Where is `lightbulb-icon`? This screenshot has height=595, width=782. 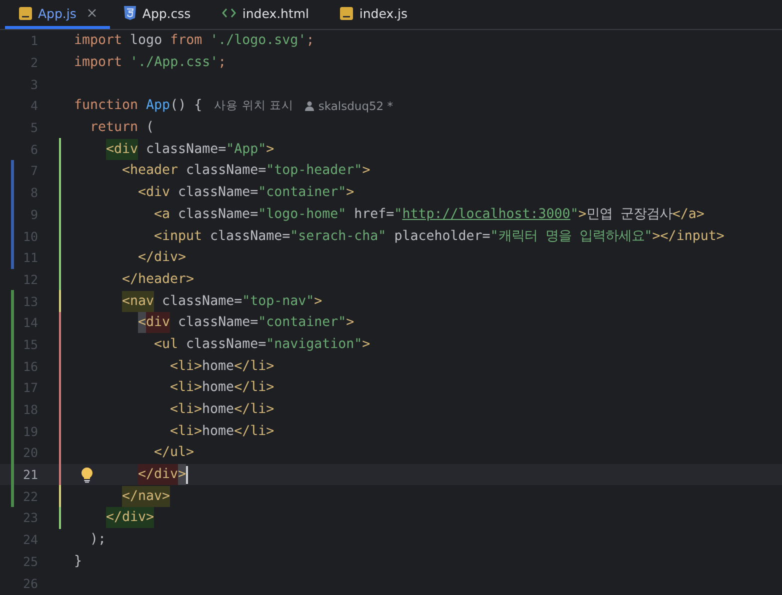 lightbulb-icon is located at coordinates (87, 474).